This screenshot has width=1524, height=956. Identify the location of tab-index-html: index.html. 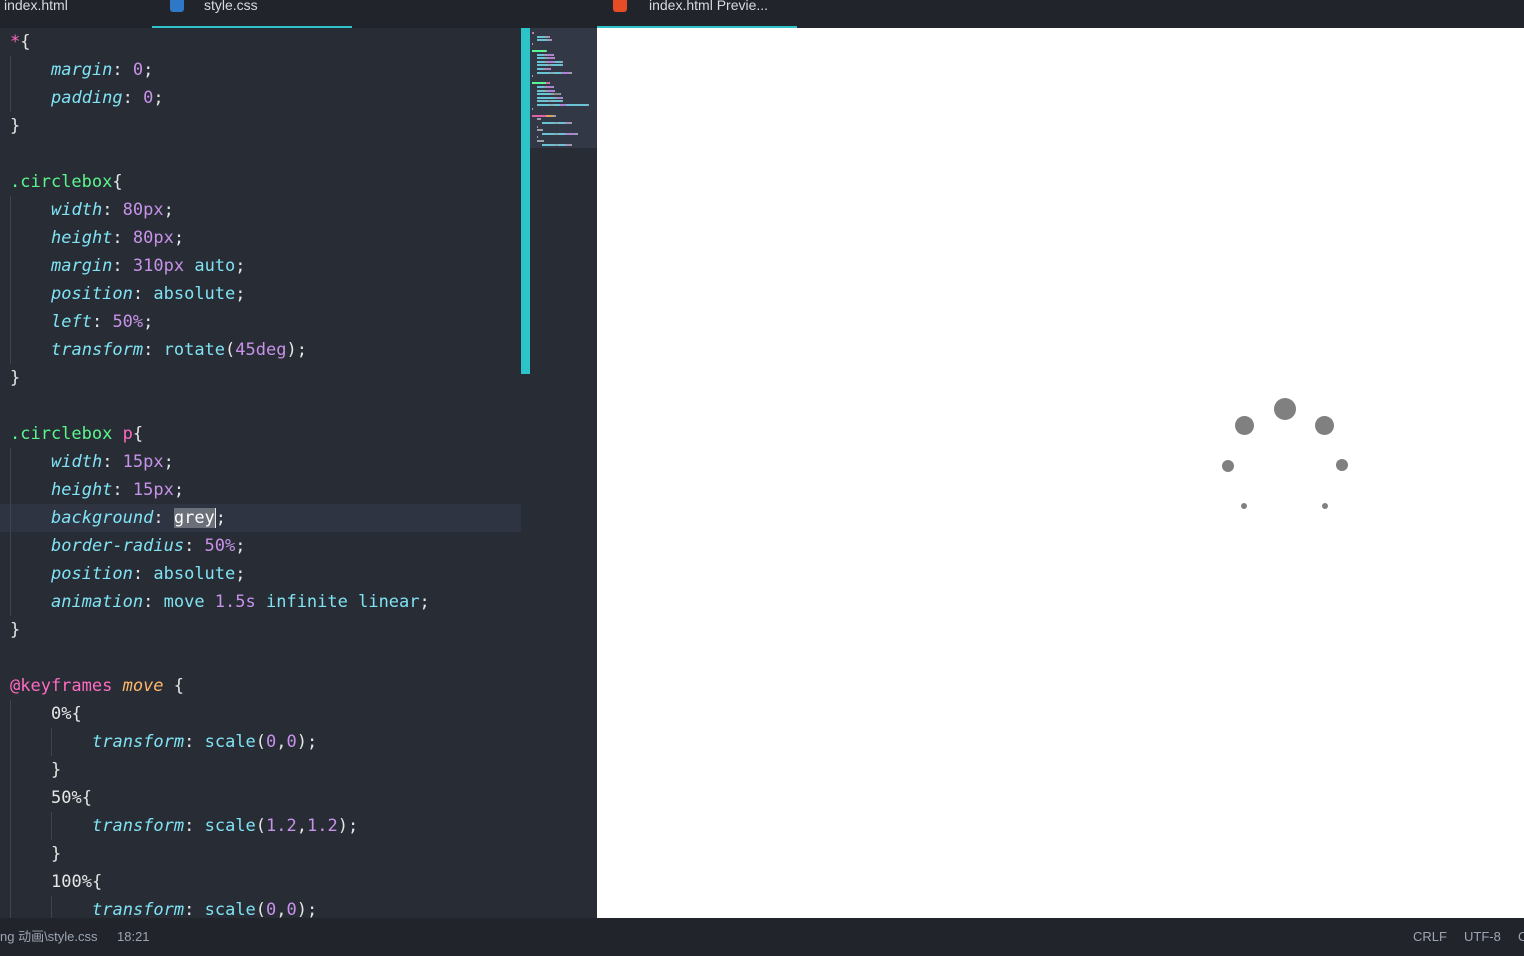
(74, 14).